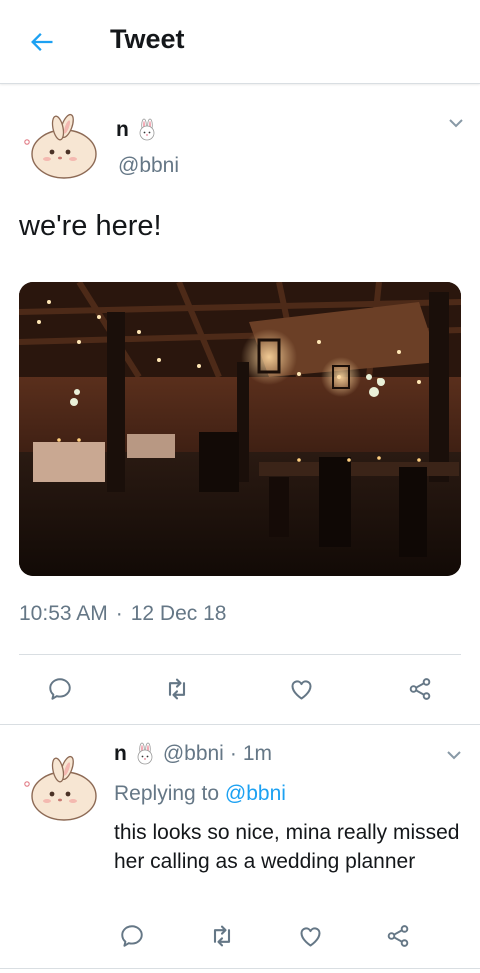  I want to click on reply-share-button, so click(398, 936).